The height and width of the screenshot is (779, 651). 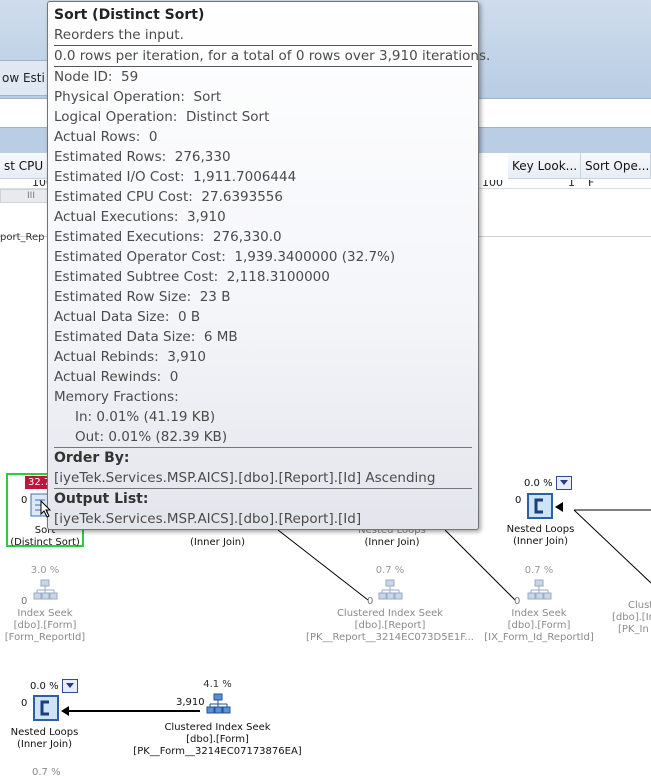 I want to click on tooltip-title: Sort (Distinct Sort), so click(x=129, y=15).